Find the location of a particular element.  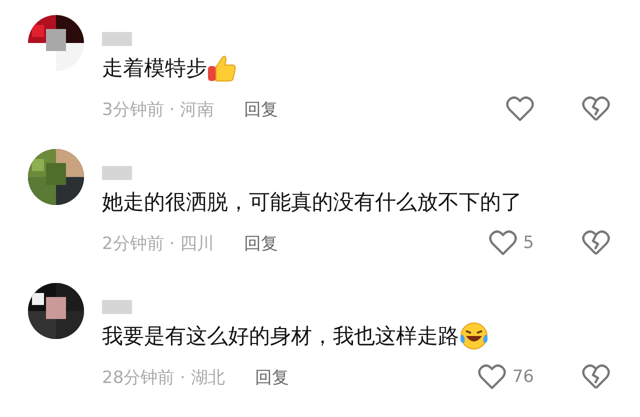

like-button is located at coordinates (520, 109).